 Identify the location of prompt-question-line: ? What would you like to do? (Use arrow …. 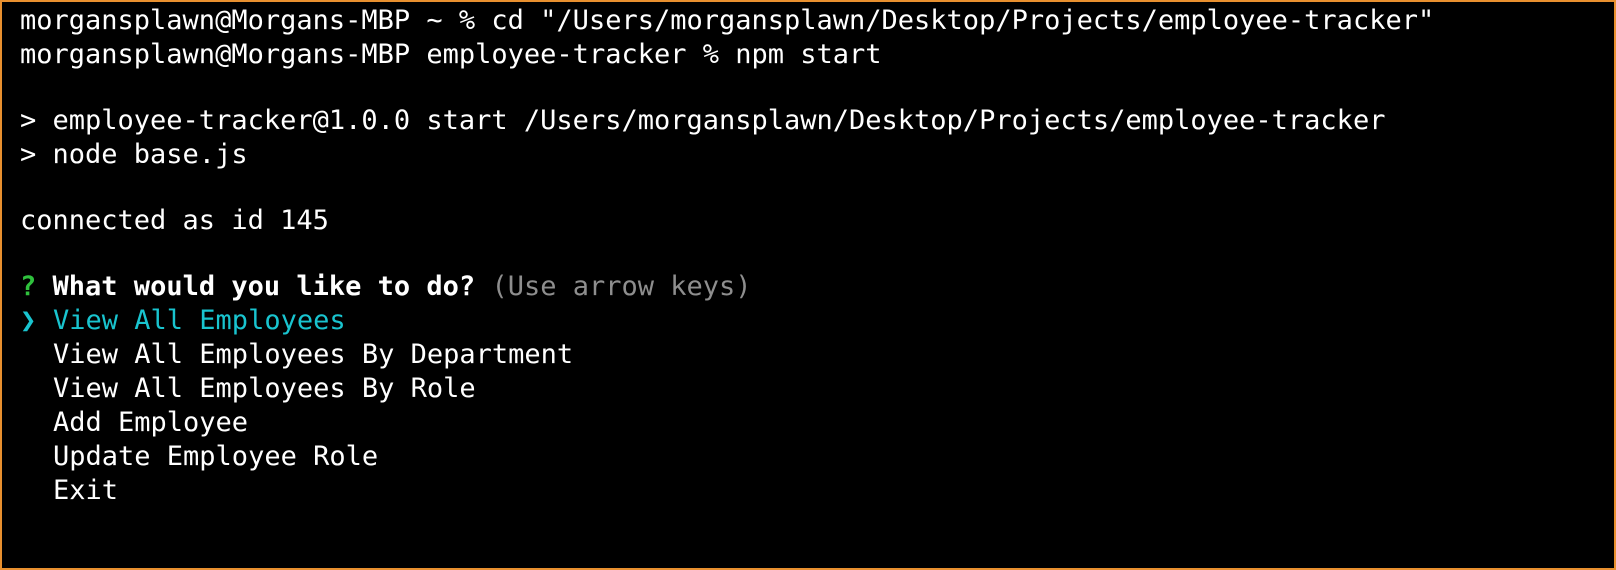
(817, 287).